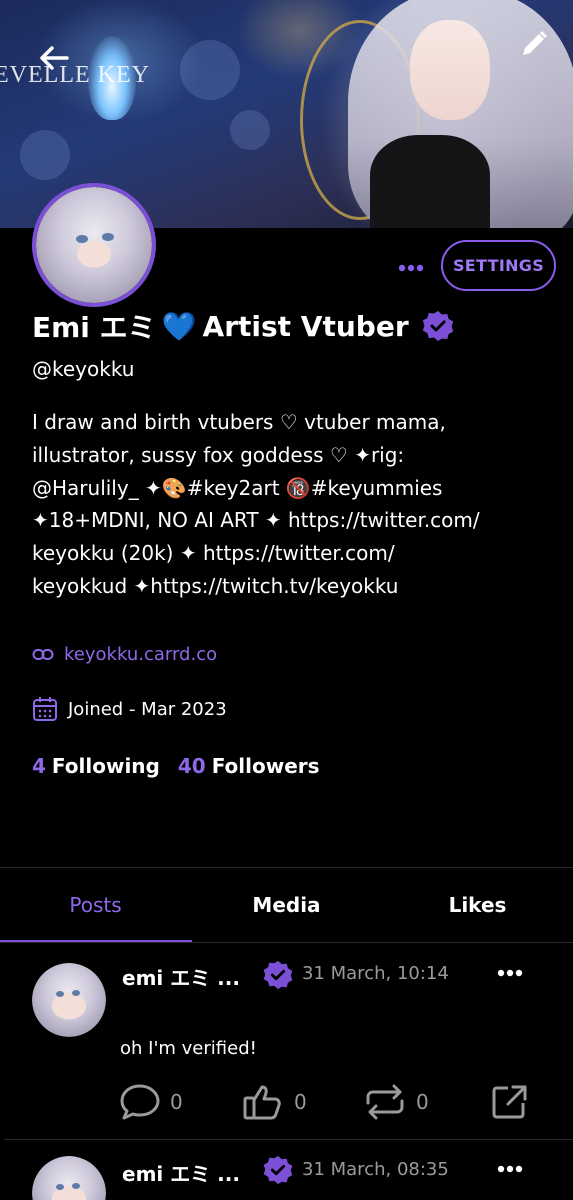 The image size is (573, 1200). What do you see at coordinates (262, 1102) in the screenshot?
I see `thumbs-up-icon` at bounding box center [262, 1102].